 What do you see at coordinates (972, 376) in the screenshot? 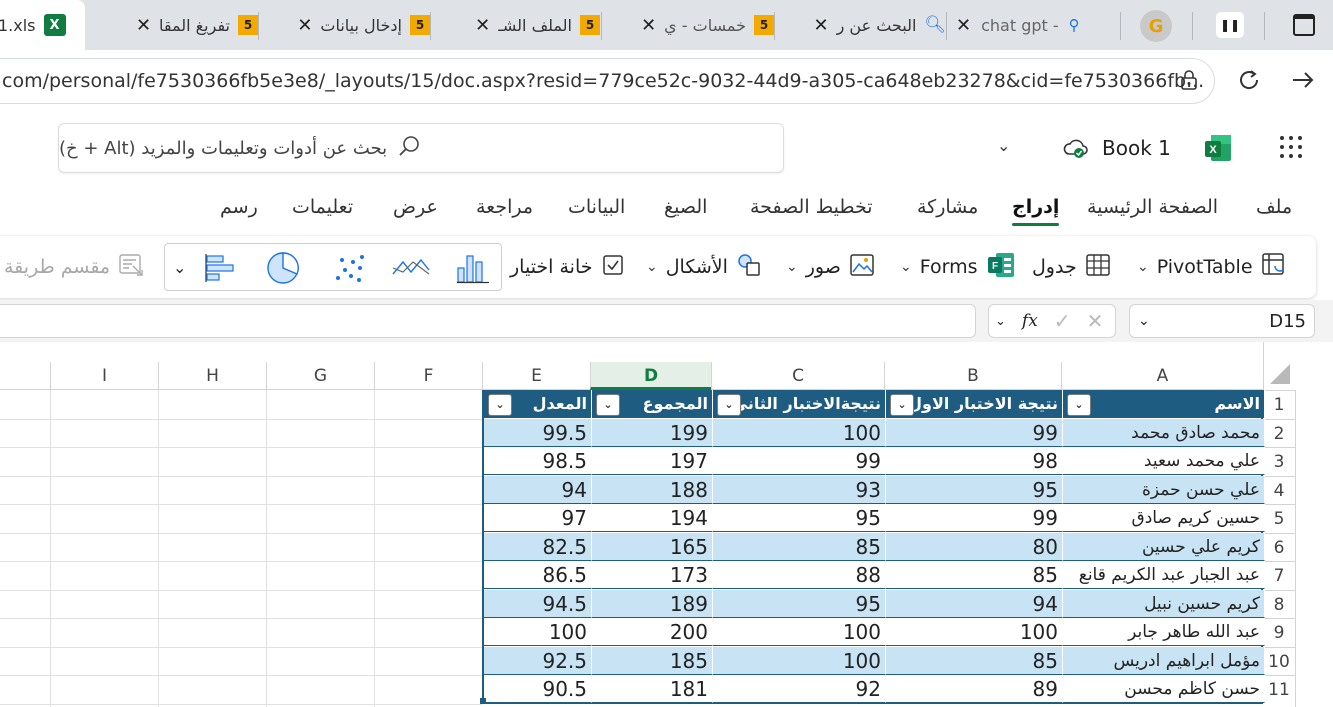
I see `column-header-b: B` at bounding box center [972, 376].